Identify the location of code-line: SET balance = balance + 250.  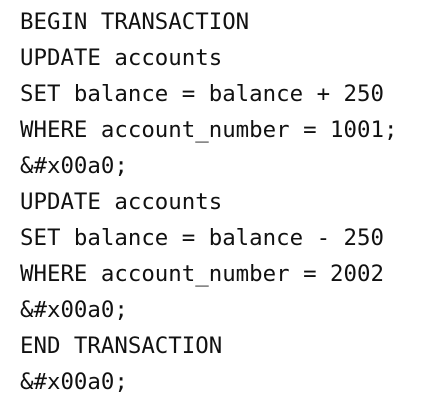
(202, 94).